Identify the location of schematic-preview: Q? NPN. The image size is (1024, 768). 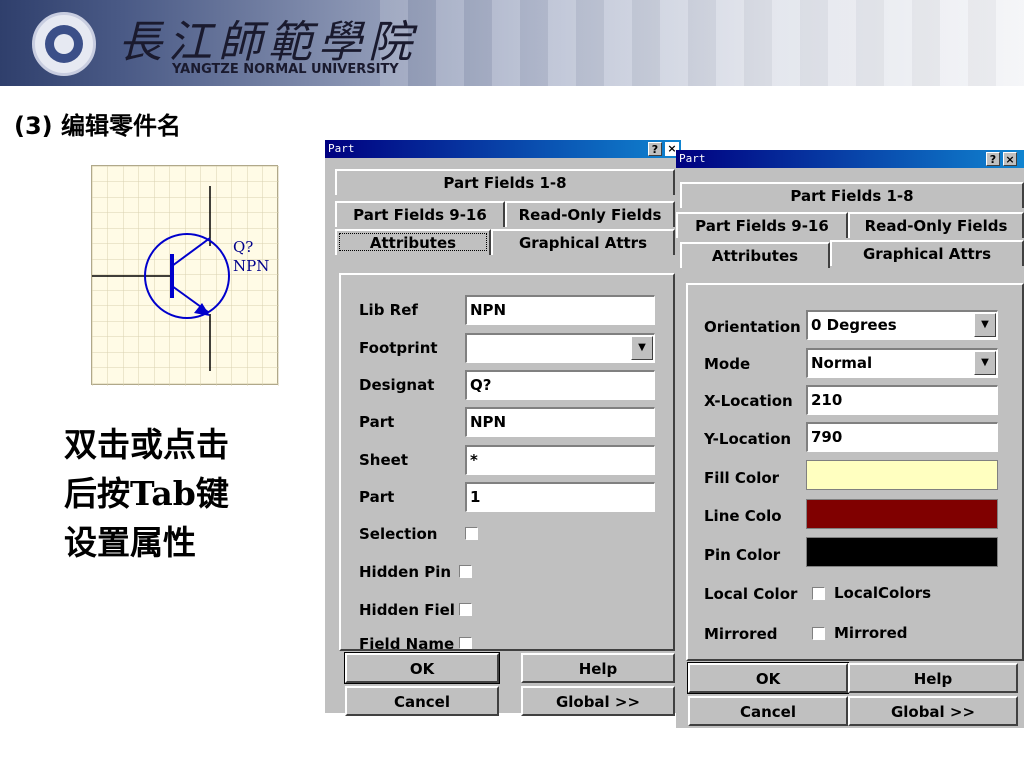
(185, 275).